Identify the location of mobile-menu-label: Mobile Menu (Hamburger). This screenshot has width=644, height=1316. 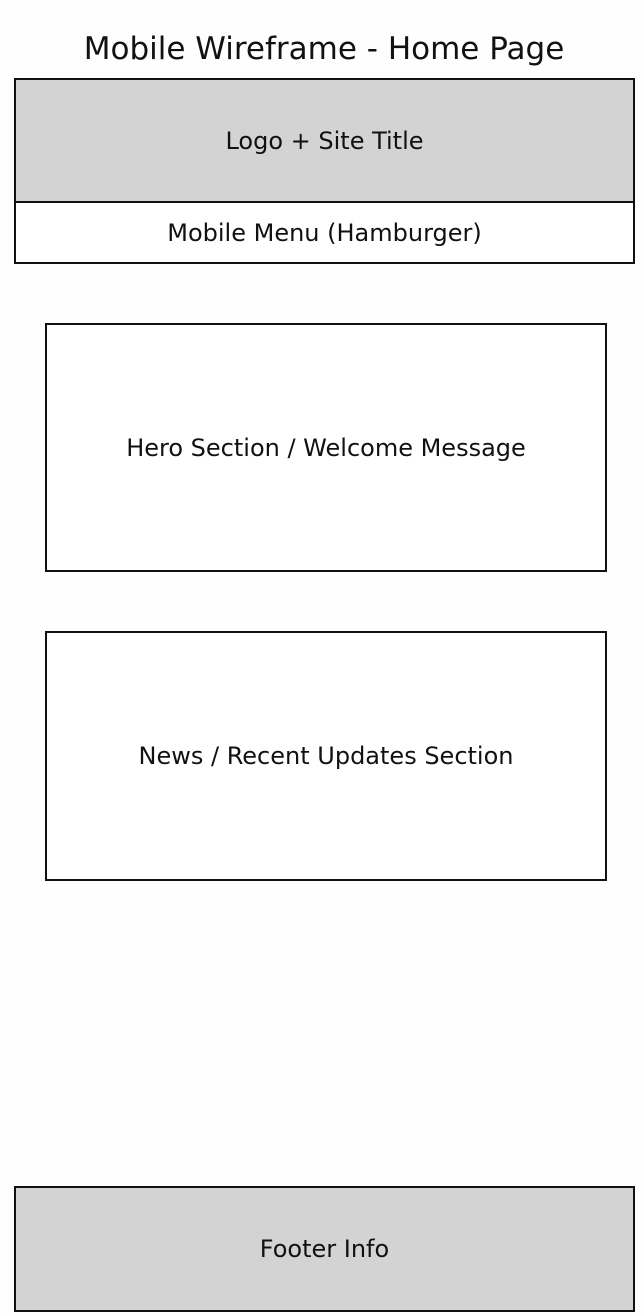
(324, 232).